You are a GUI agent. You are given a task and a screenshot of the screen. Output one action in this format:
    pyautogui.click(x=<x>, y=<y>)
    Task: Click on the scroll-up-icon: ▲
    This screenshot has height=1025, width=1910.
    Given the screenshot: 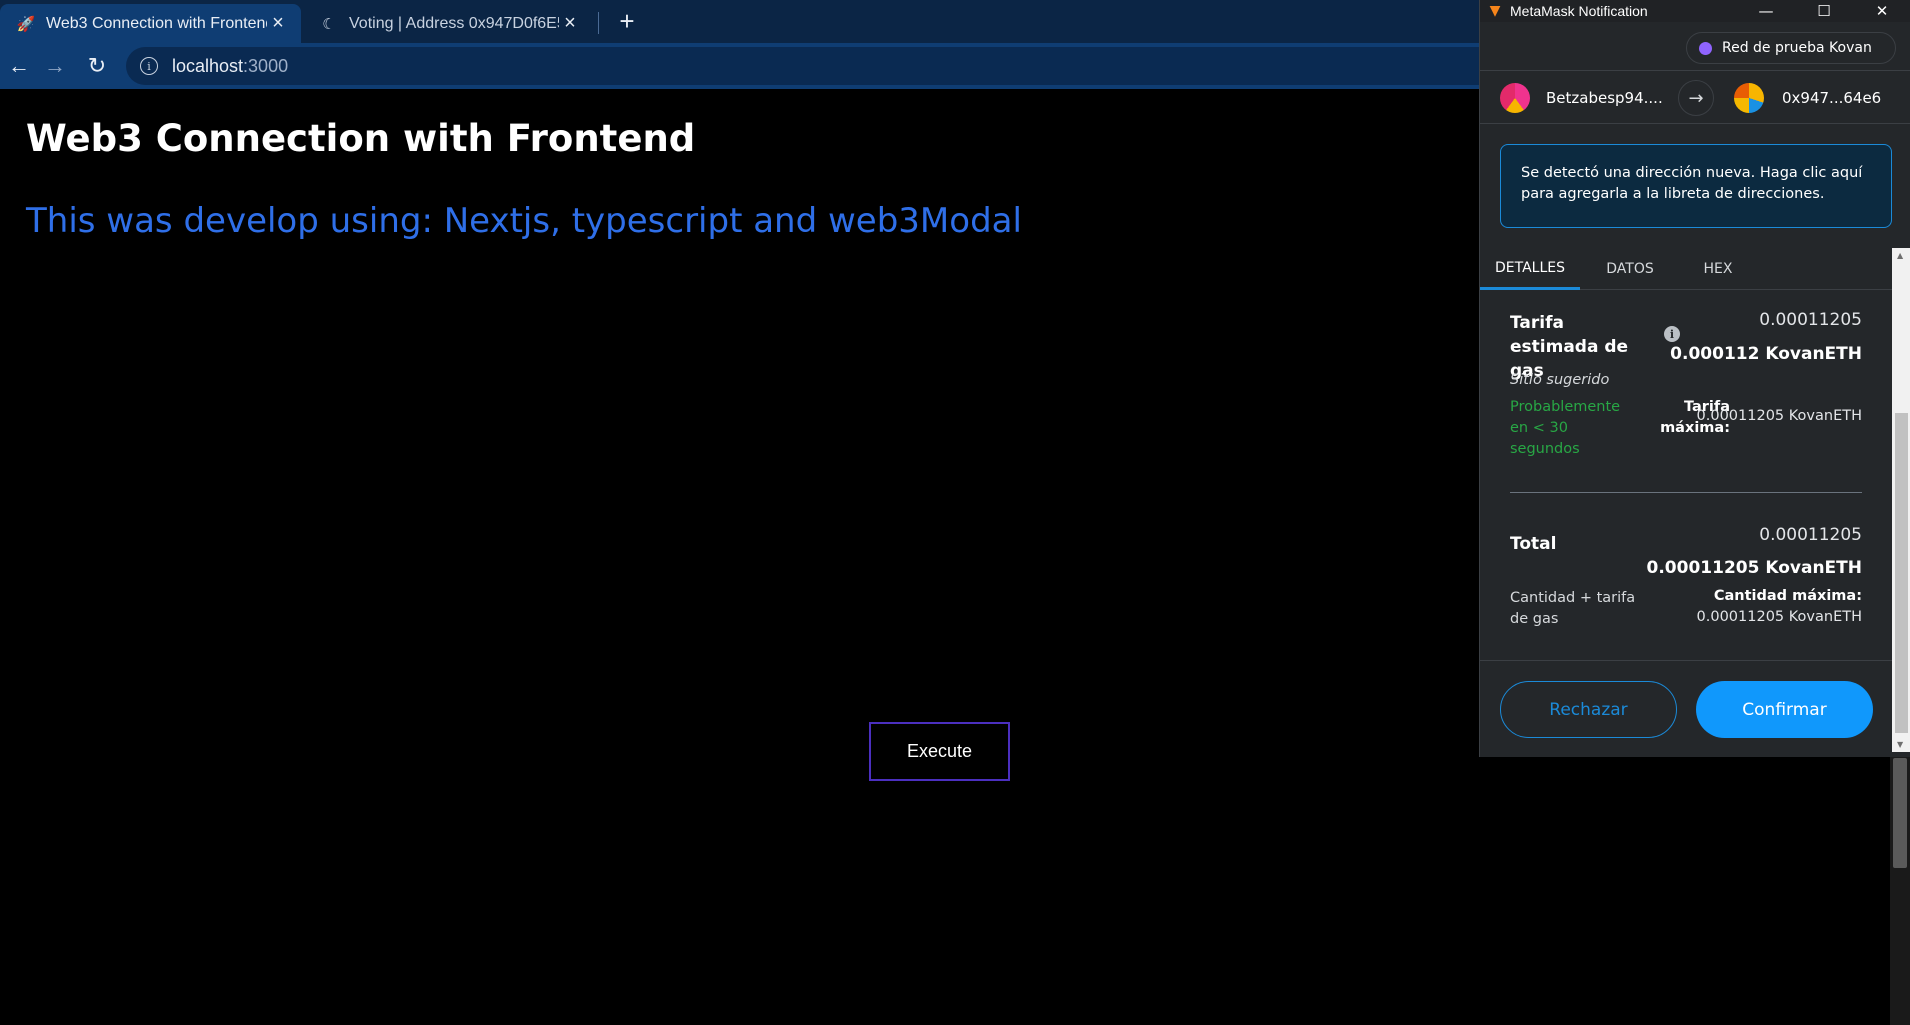 What is the action you would take?
    pyautogui.click(x=1900, y=255)
    